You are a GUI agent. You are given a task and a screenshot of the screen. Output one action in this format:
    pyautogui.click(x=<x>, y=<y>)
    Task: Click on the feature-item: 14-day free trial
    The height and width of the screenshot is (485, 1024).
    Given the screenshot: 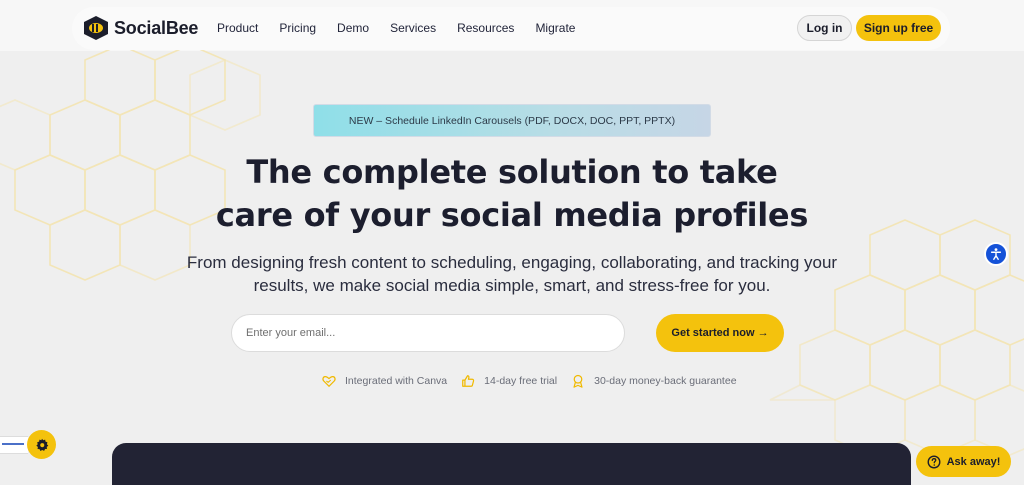 What is the action you would take?
    pyautogui.click(x=509, y=381)
    